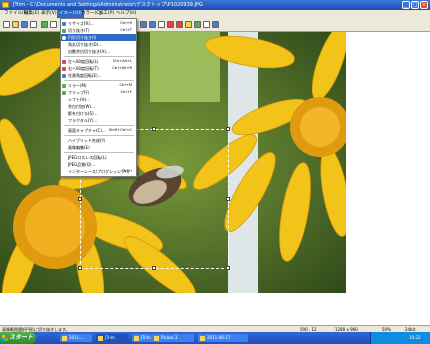  Describe the element at coordinates (18, 338) in the screenshot. I see `start-button: スタート` at that location.